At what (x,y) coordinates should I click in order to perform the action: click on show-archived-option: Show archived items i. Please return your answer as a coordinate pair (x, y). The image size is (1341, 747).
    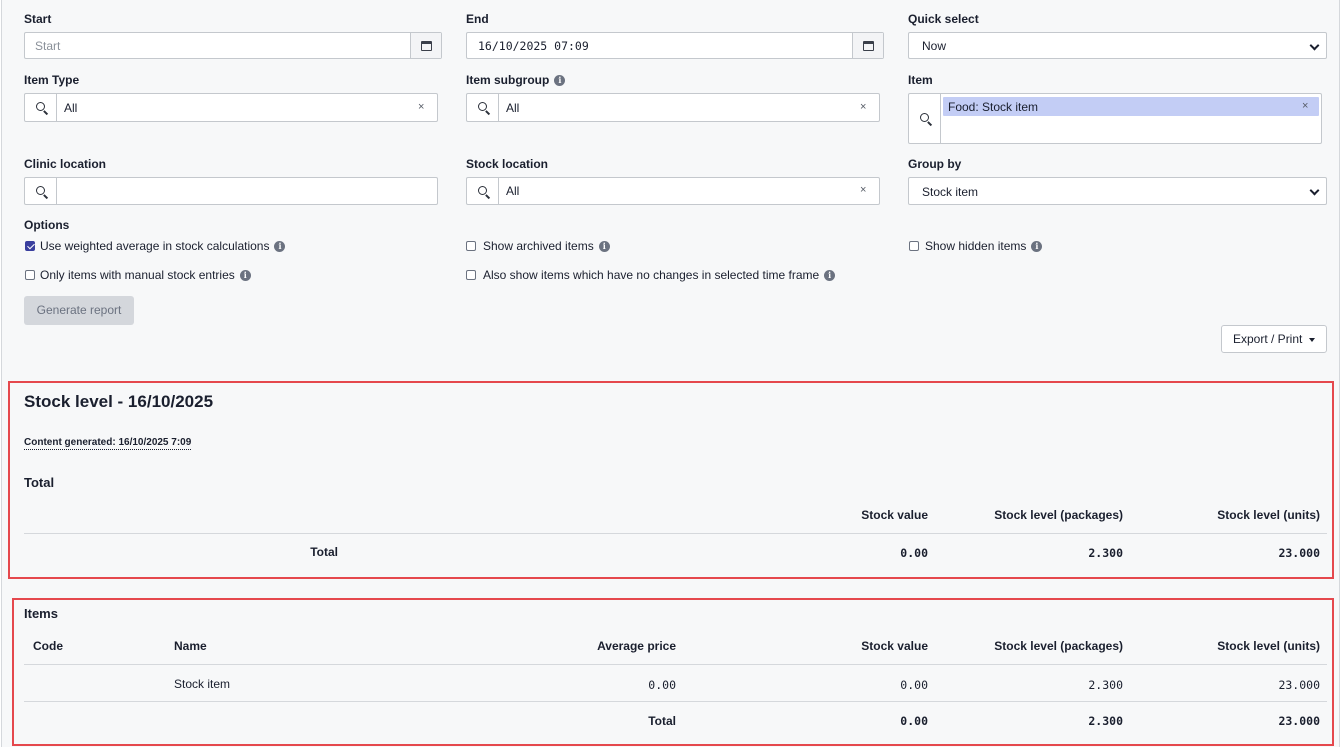
    Looking at the image, I should click on (546, 246).